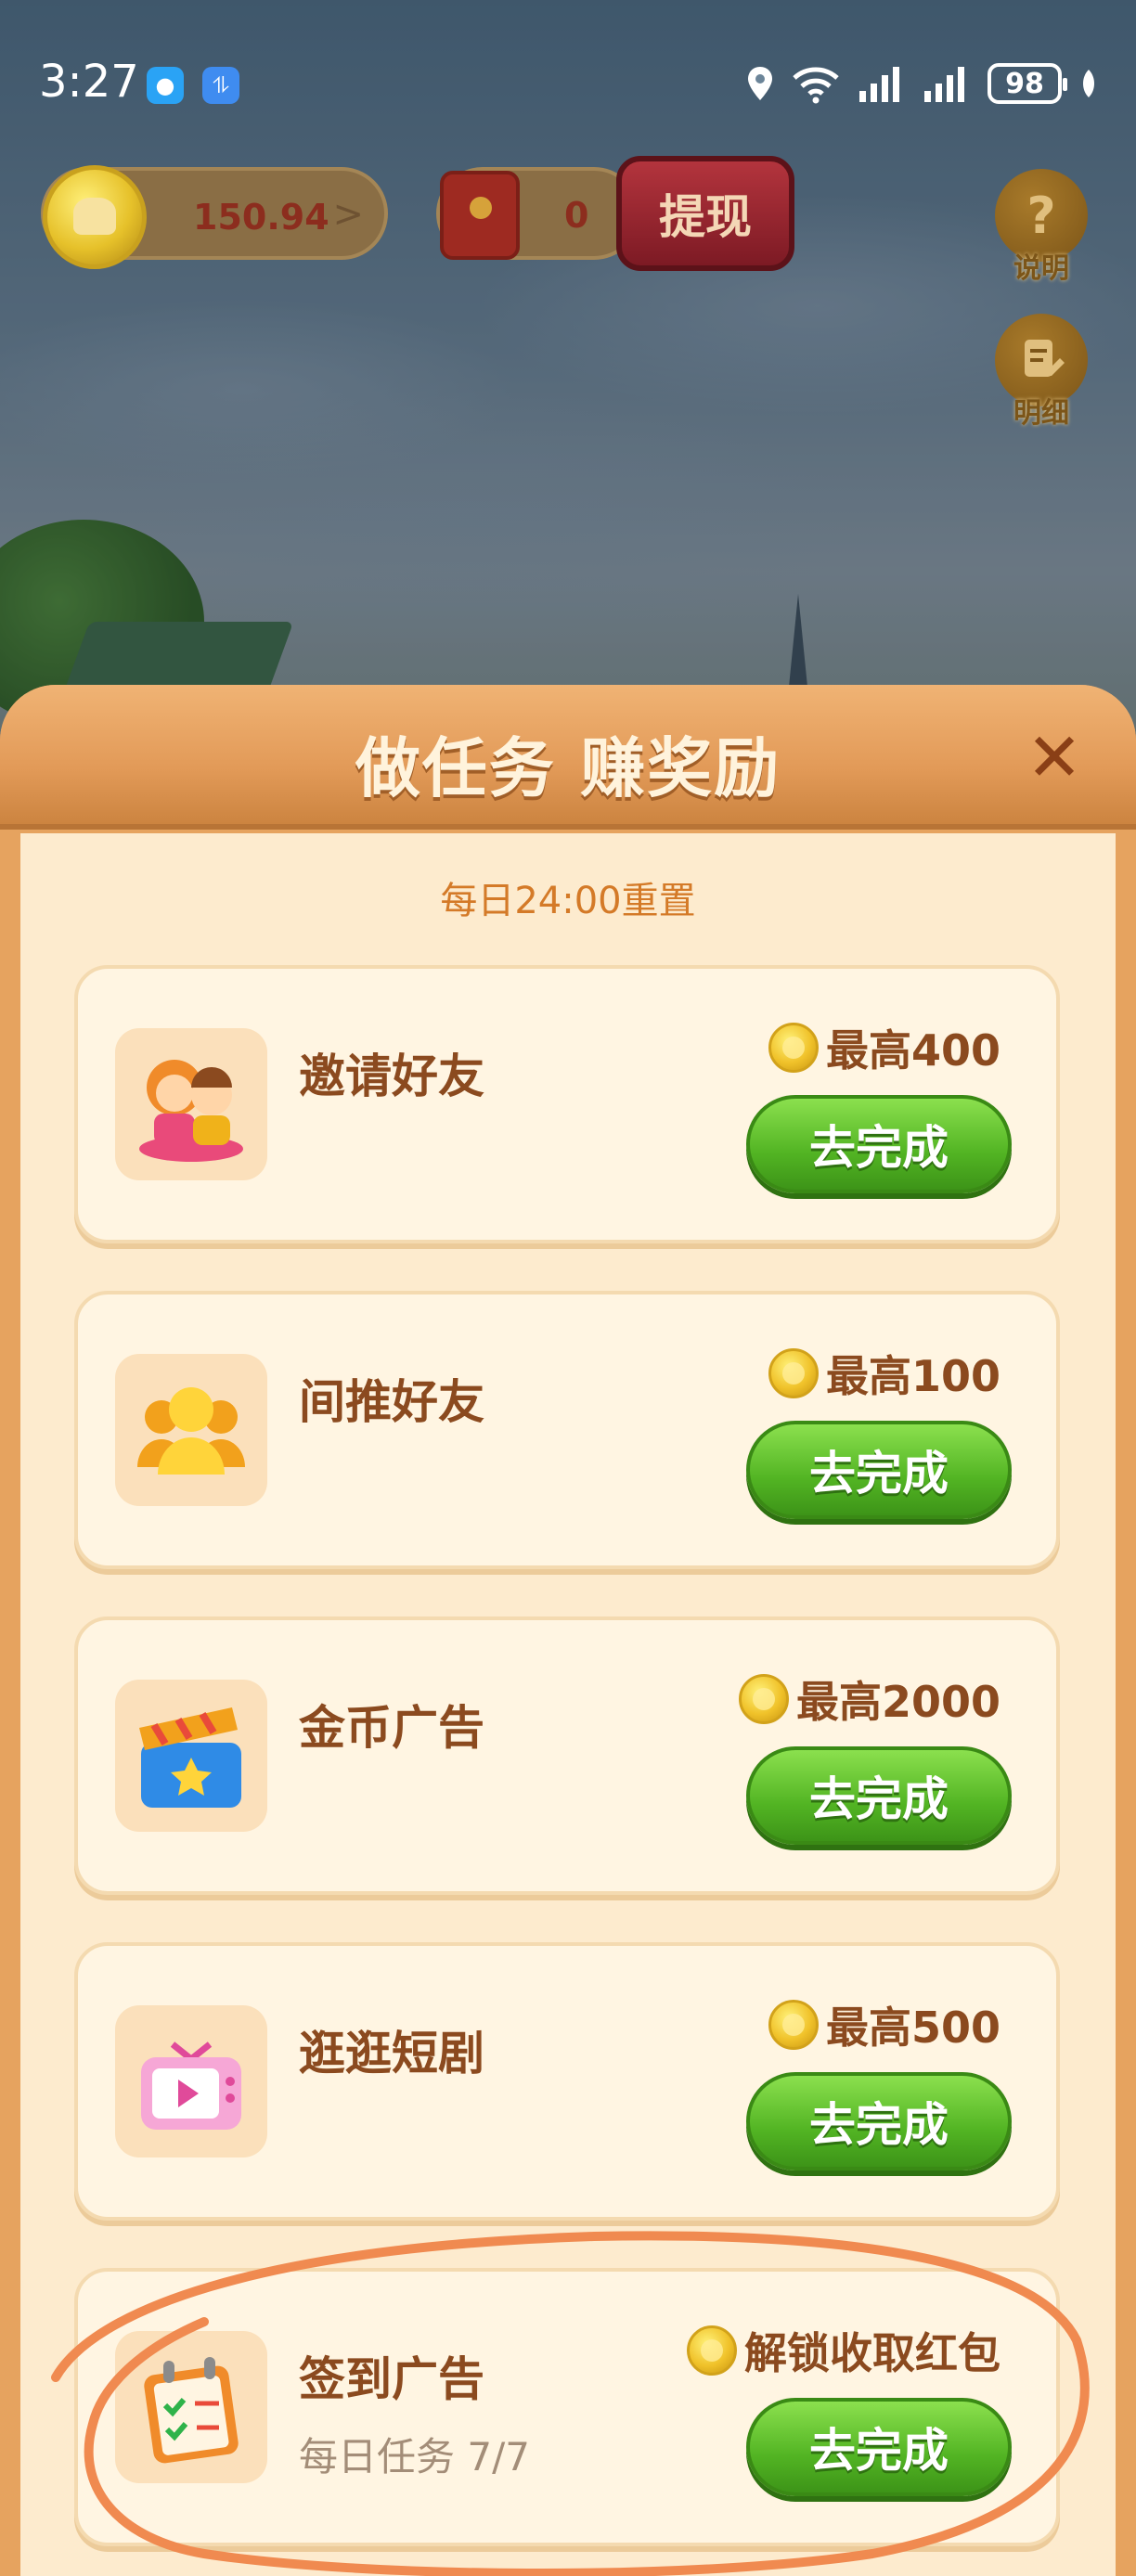  Describe the element at coordinates (261, 217) in the screenshot. I see `coin-balance: 150.94` at that location.